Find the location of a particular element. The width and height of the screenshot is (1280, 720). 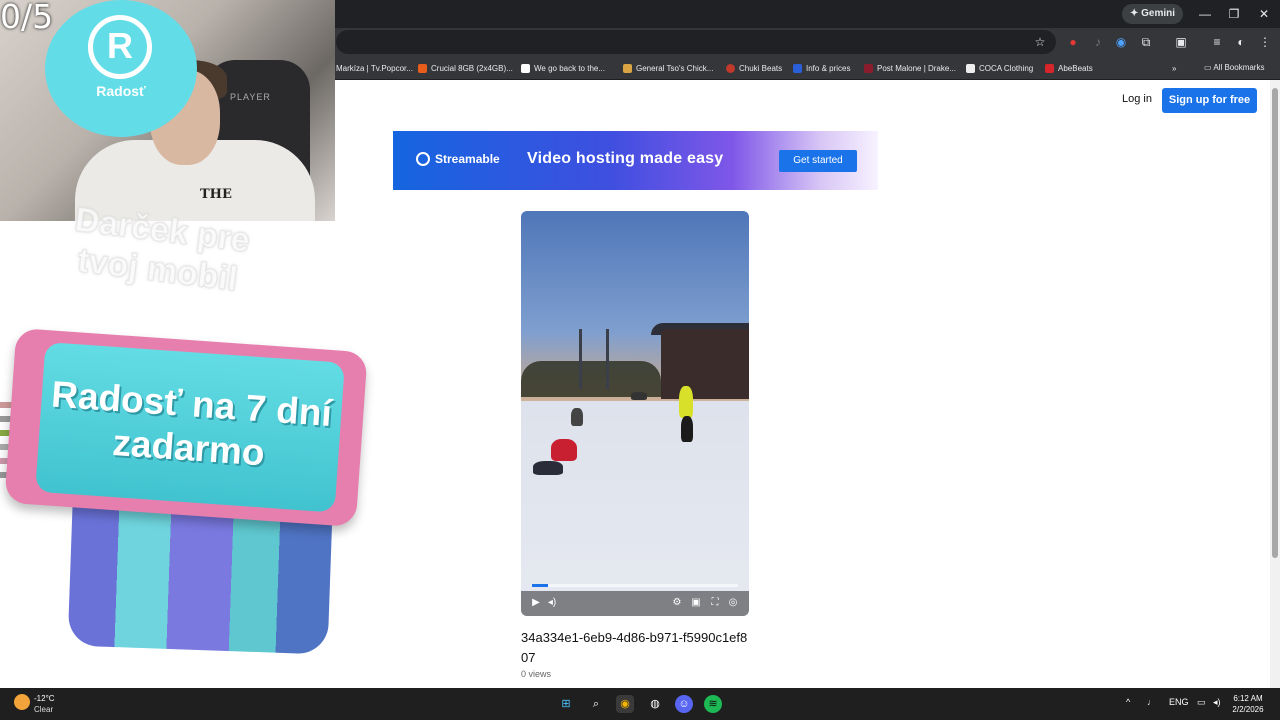

streamable-logo: Streamable is located at coordinates (458, 159).